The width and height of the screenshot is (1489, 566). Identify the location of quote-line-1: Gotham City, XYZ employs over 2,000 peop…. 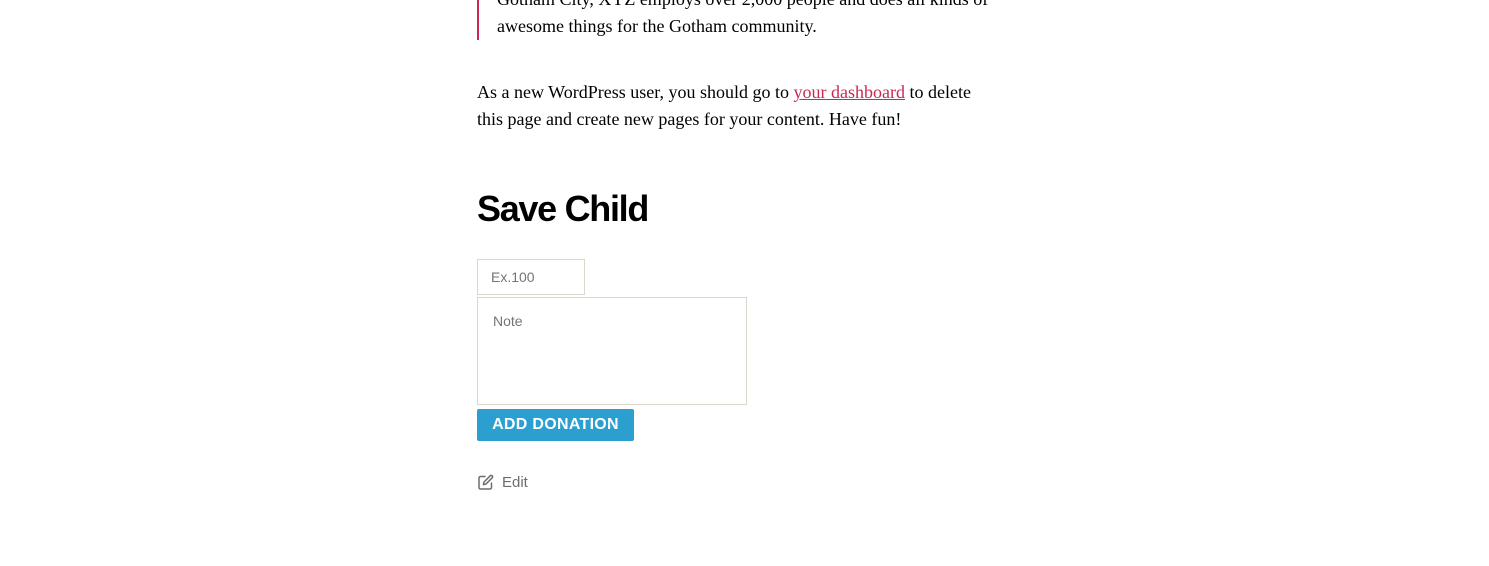
(752, 6).